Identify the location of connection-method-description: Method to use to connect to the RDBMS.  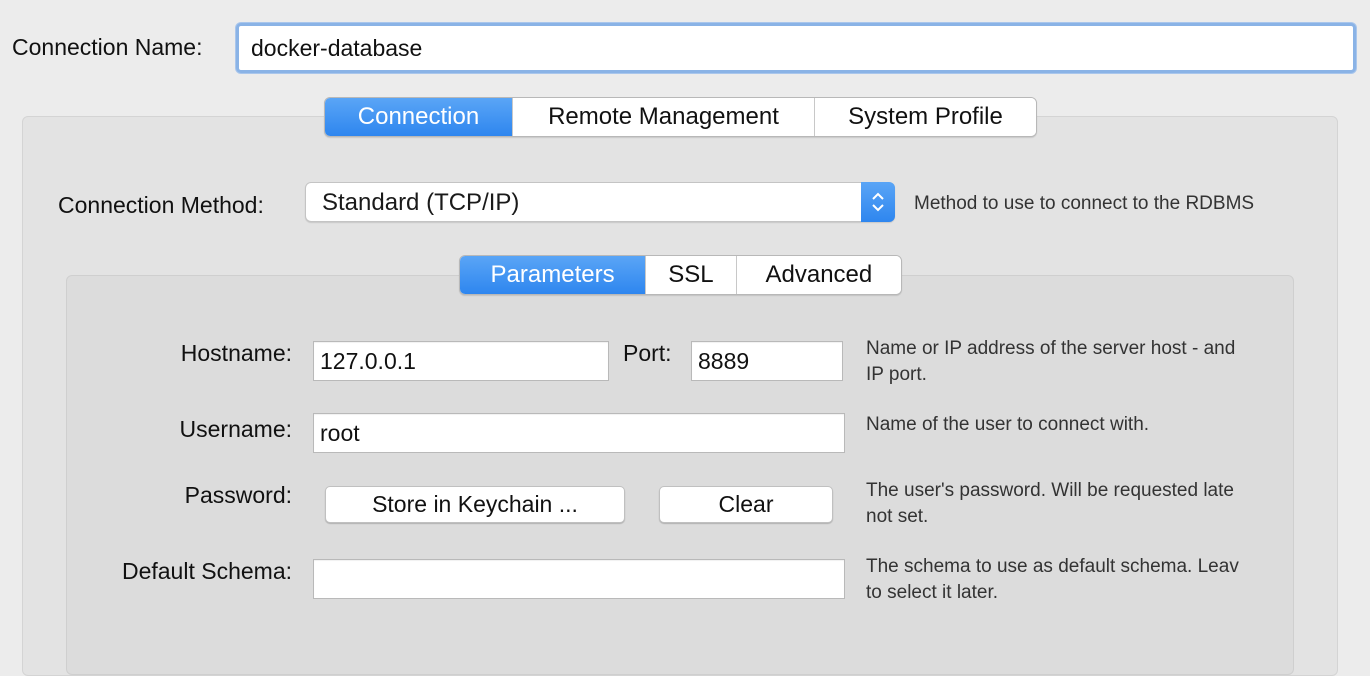
(1084, 203).